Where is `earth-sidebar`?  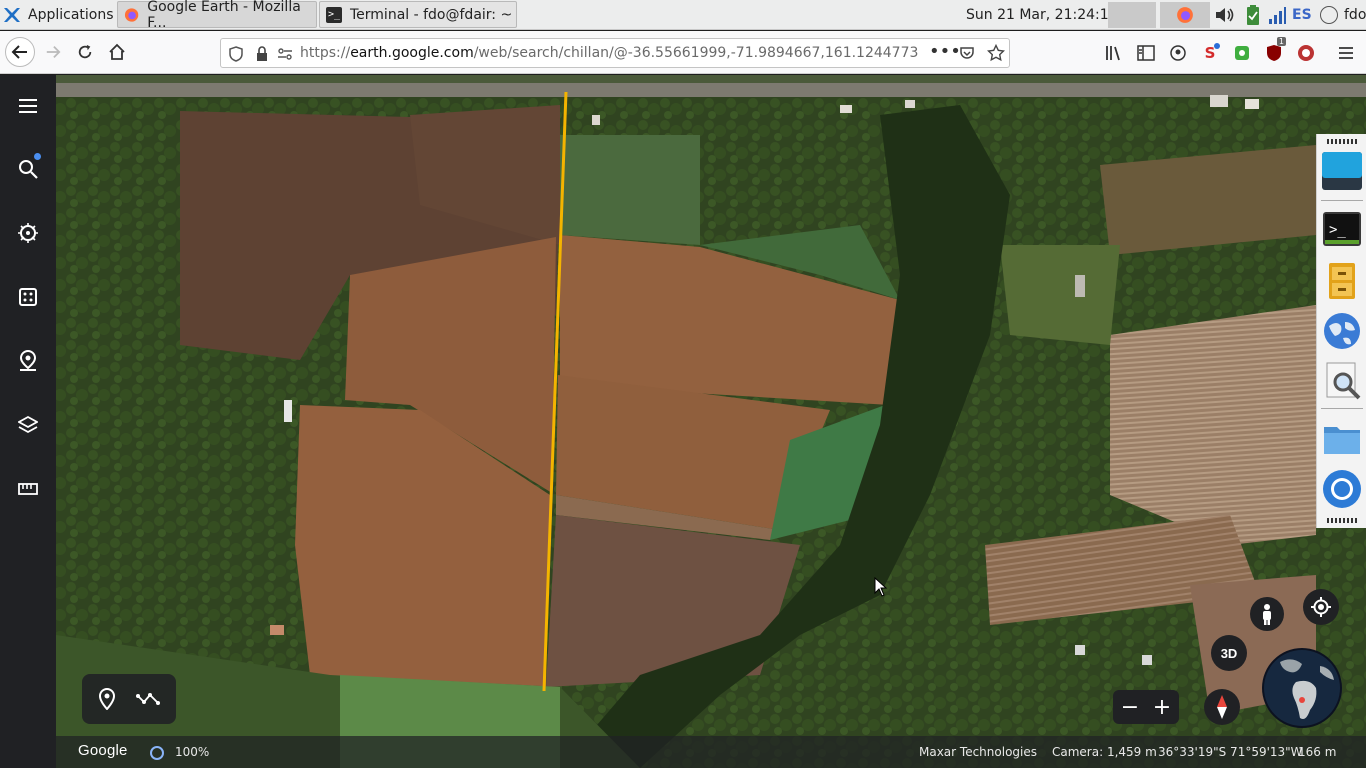 earth-sidebar is located at coordinates (28, 421).